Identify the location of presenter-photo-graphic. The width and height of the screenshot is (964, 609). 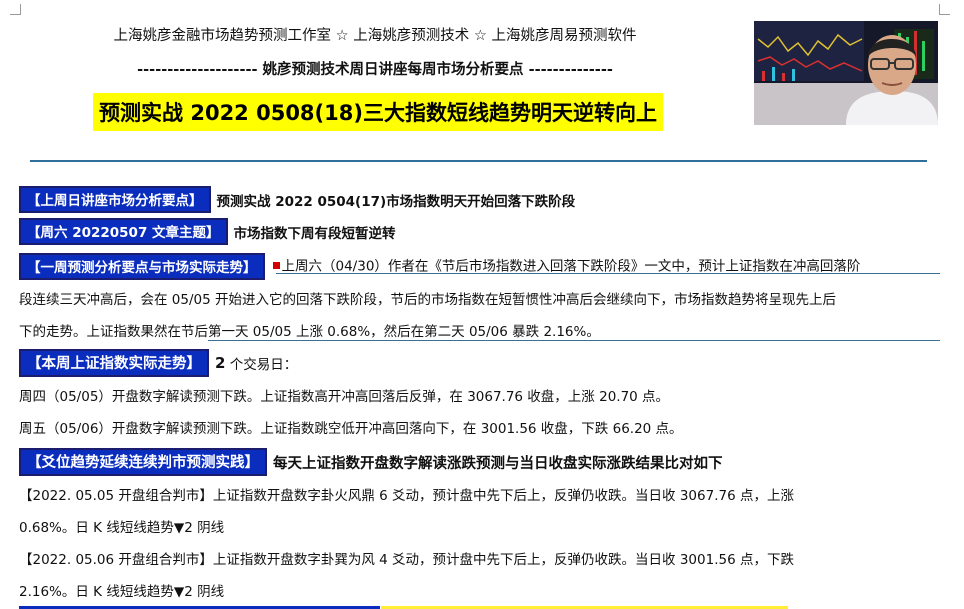
(846, 73).